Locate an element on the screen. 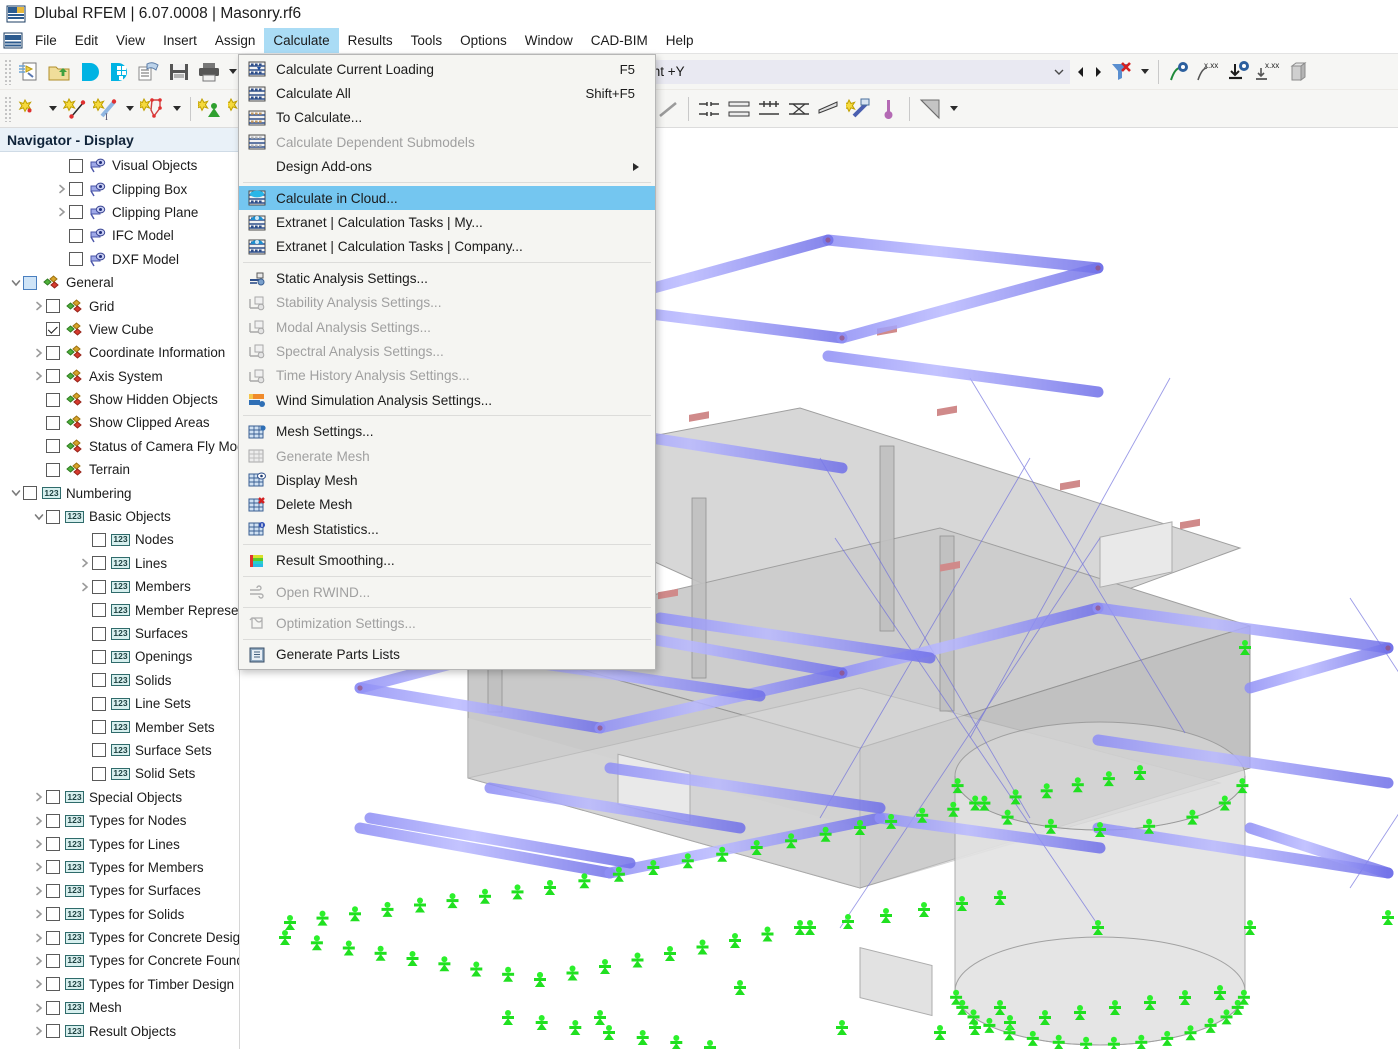 Image resolution: width=1398 pixels, height=1049 pixels. nav-item-types-for-concrete-foundation-design: 123 Types for Concrete Foundation Design is located at coordinates (119, 960).